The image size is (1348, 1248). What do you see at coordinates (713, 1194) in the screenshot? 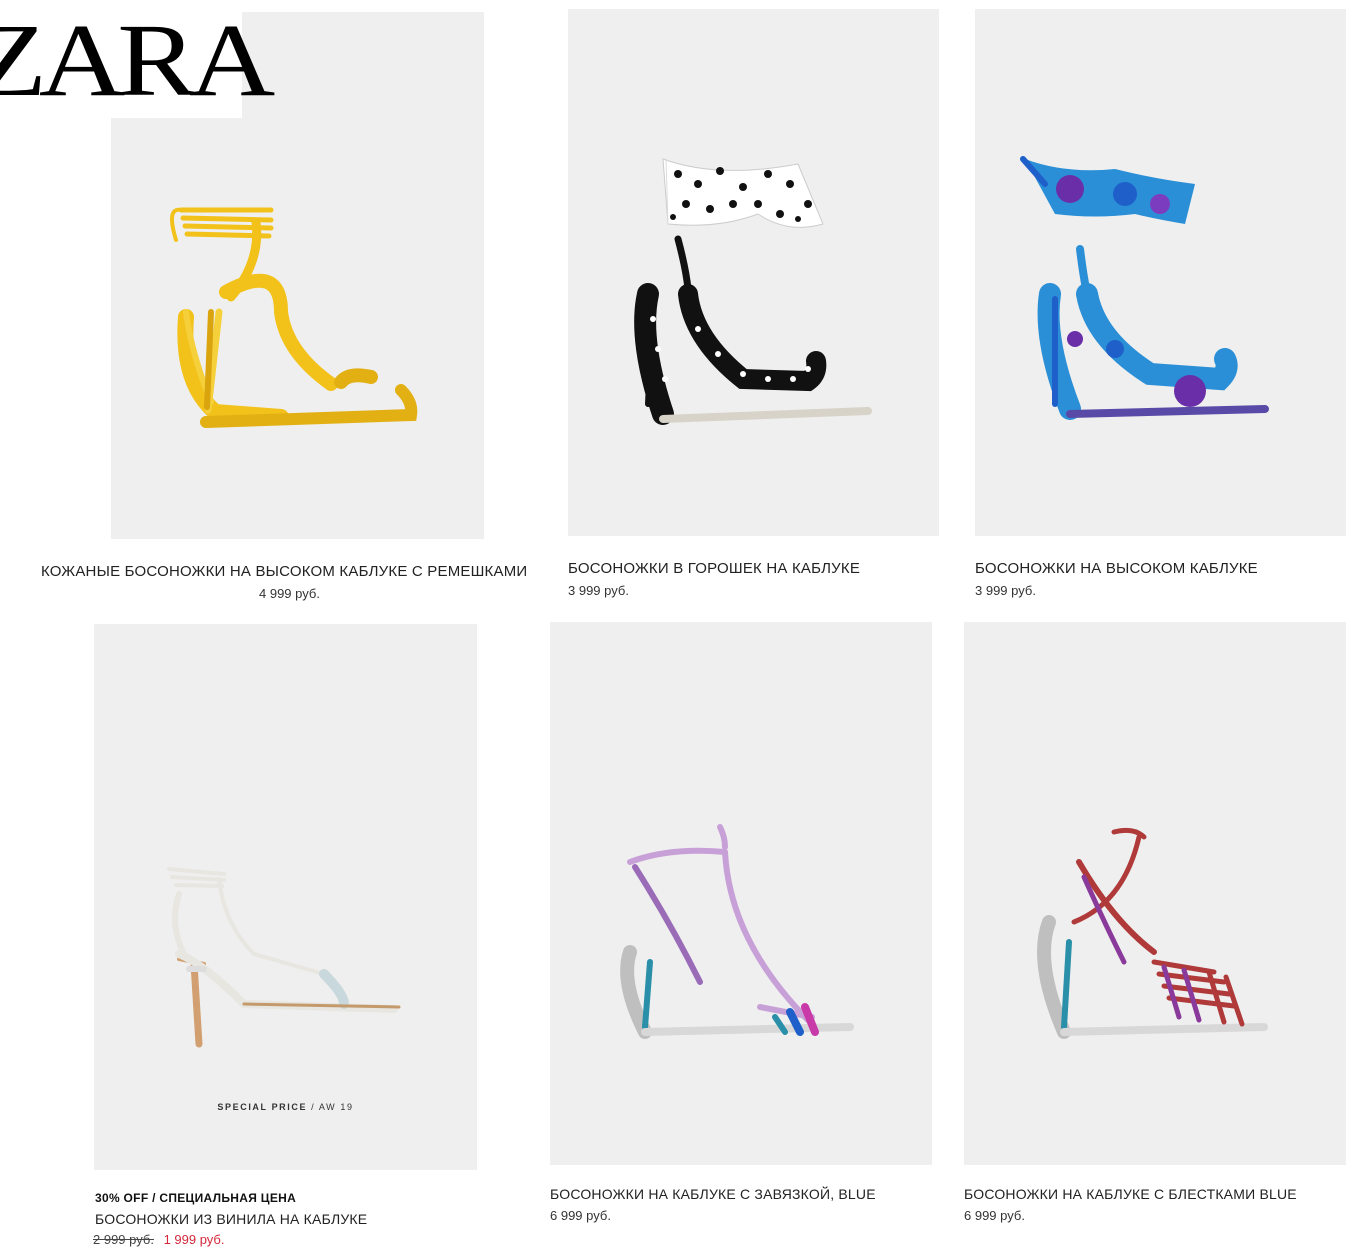
I see `product-title: БОСОНОЖКИ НА КАБЛУКЕ С ЗАВЯЗКОЙ, BLUE` at bounding box center [713, 1194].